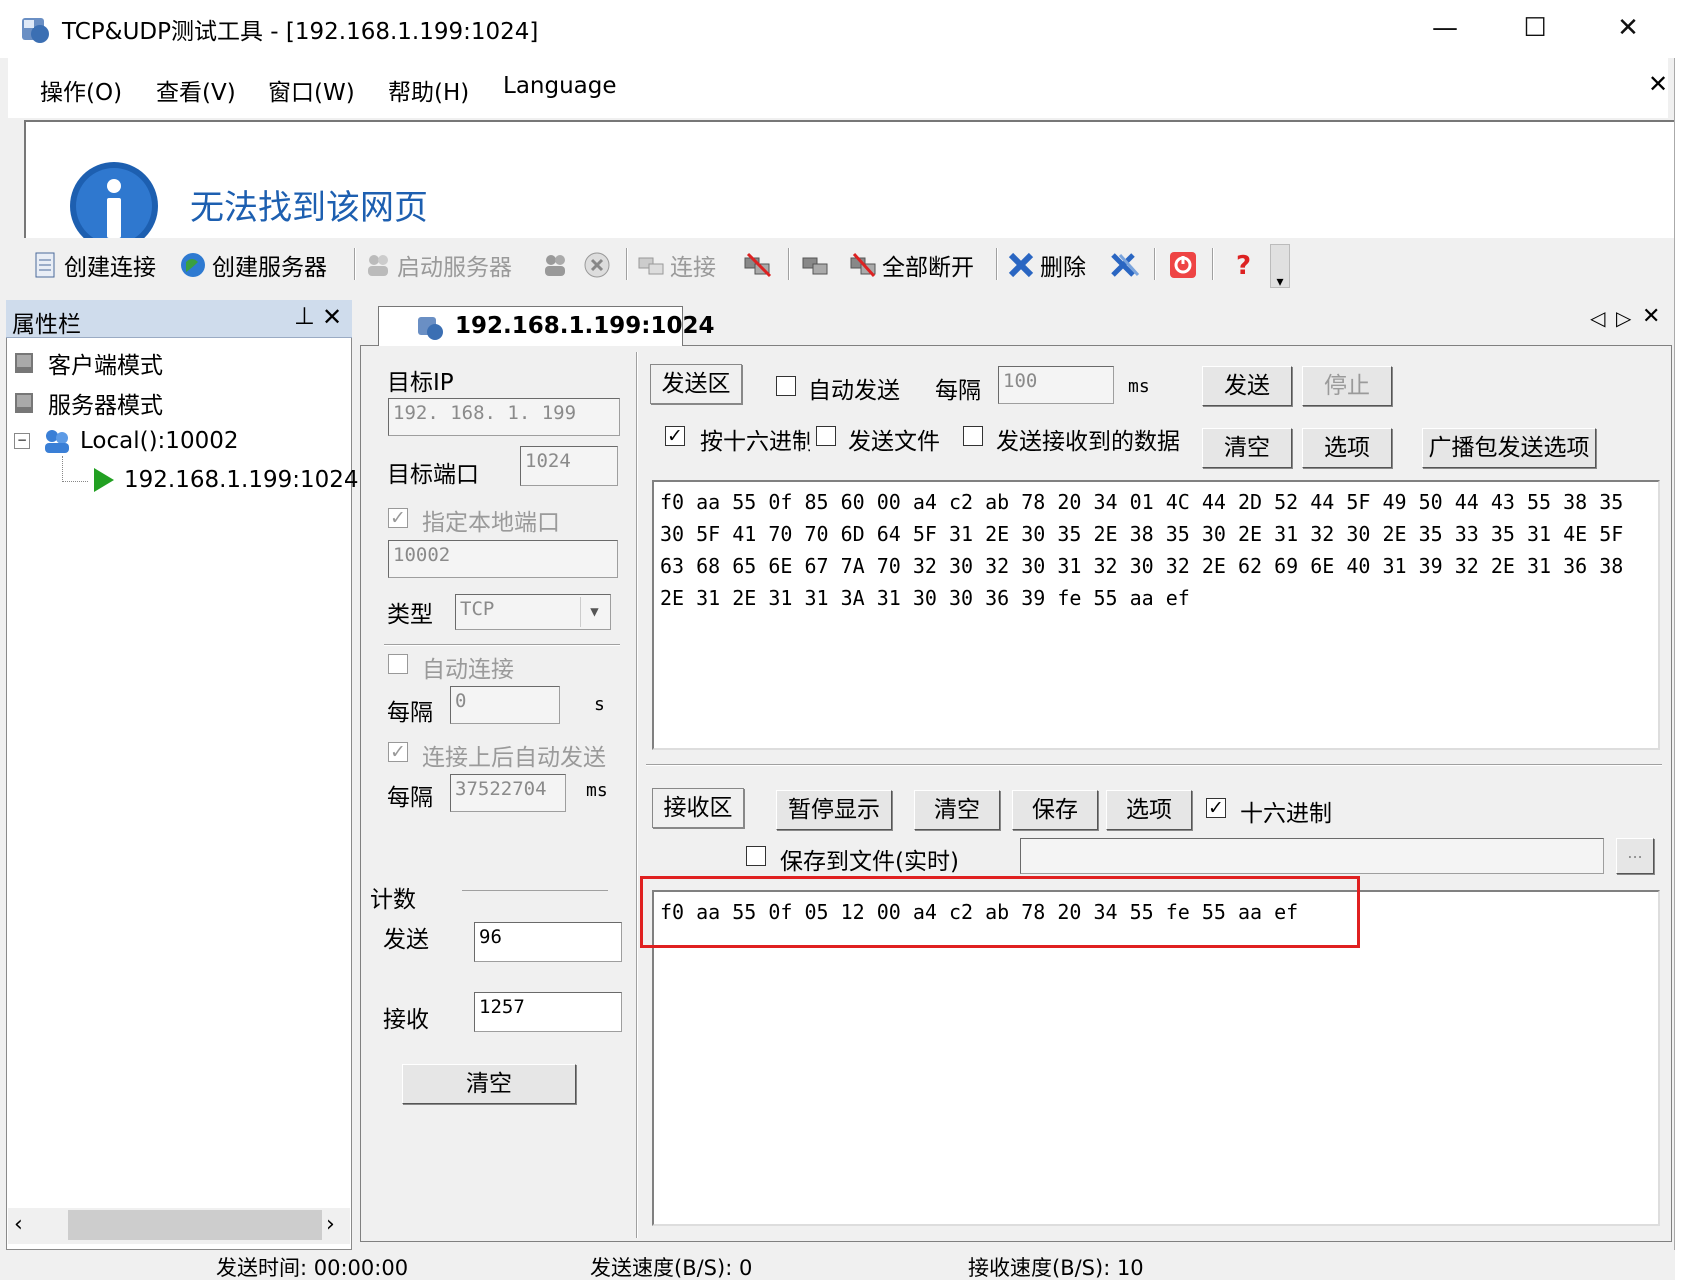 The image size is (1700, 1282). I want to click on scroll-thumb, so click(195, 1225).